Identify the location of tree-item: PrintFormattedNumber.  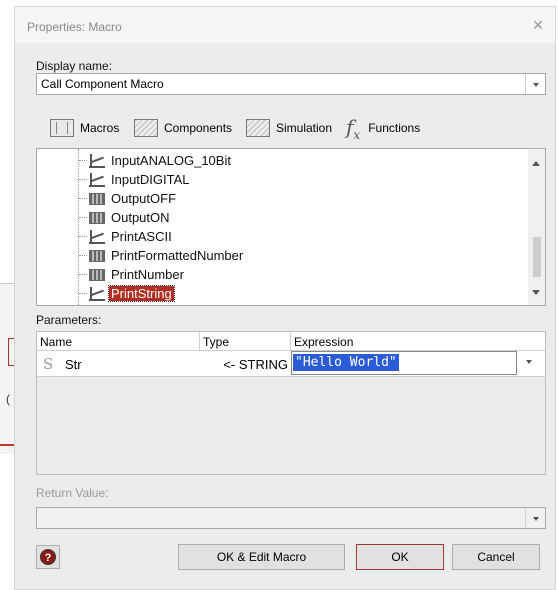
(162, 255).